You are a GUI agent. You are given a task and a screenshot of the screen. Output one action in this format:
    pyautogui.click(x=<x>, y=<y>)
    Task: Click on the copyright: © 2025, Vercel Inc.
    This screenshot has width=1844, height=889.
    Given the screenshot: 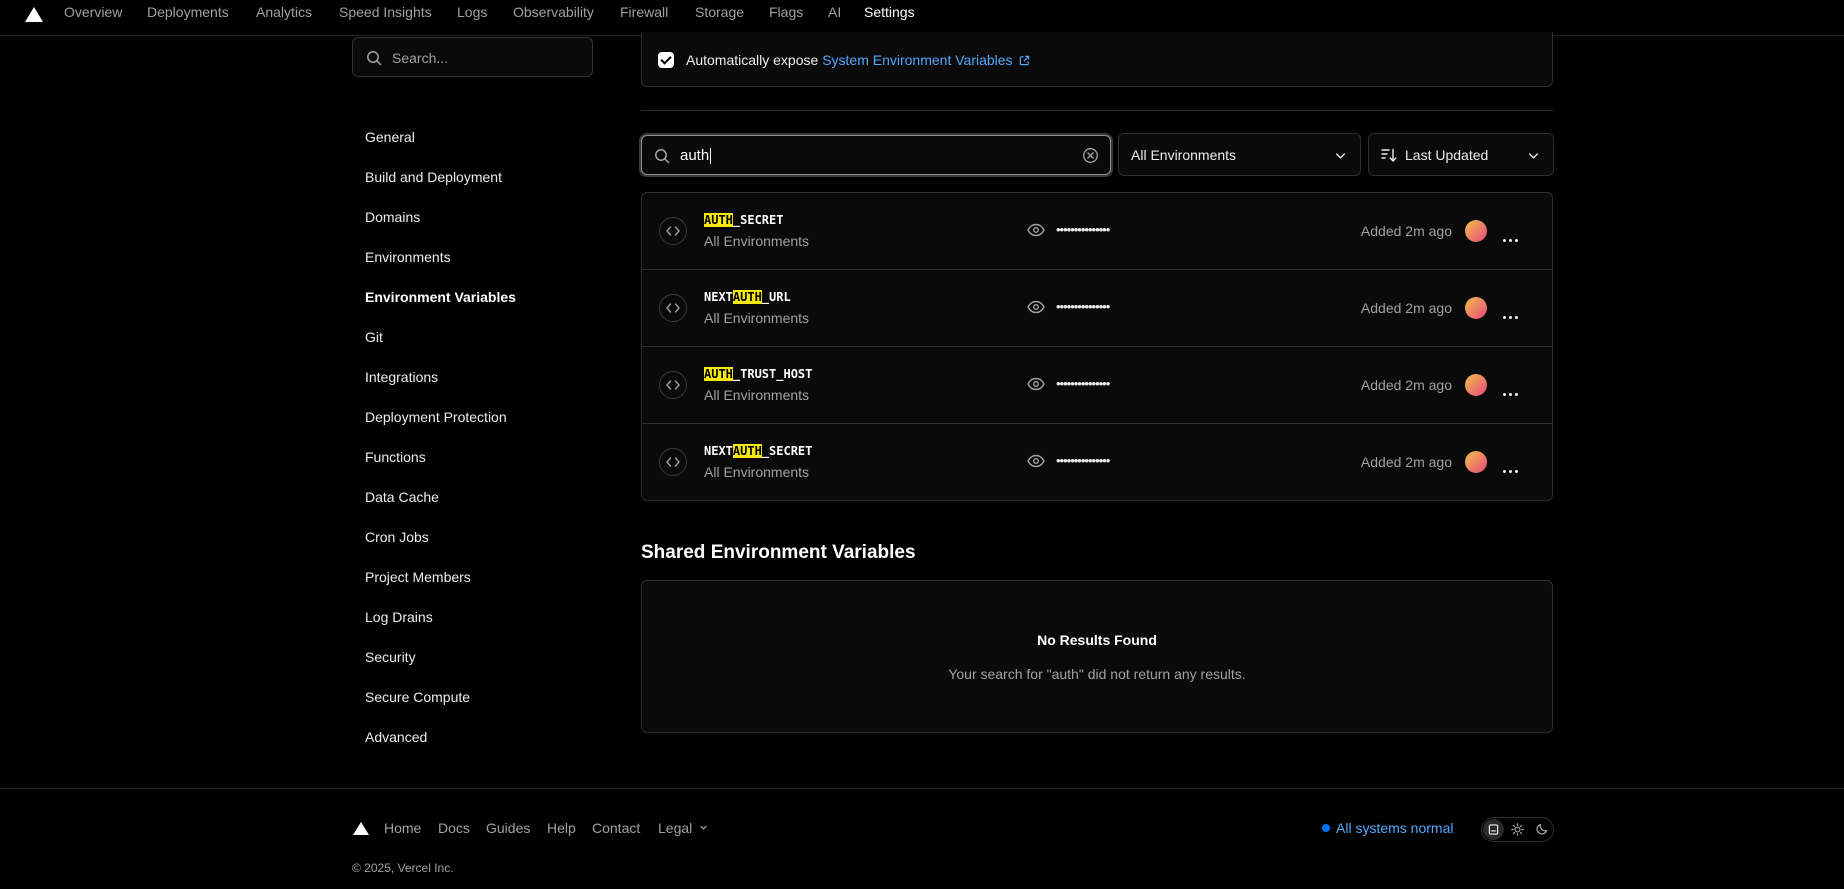 What is the action you would take?
    pyautogui.click(x=403, y=868)
    